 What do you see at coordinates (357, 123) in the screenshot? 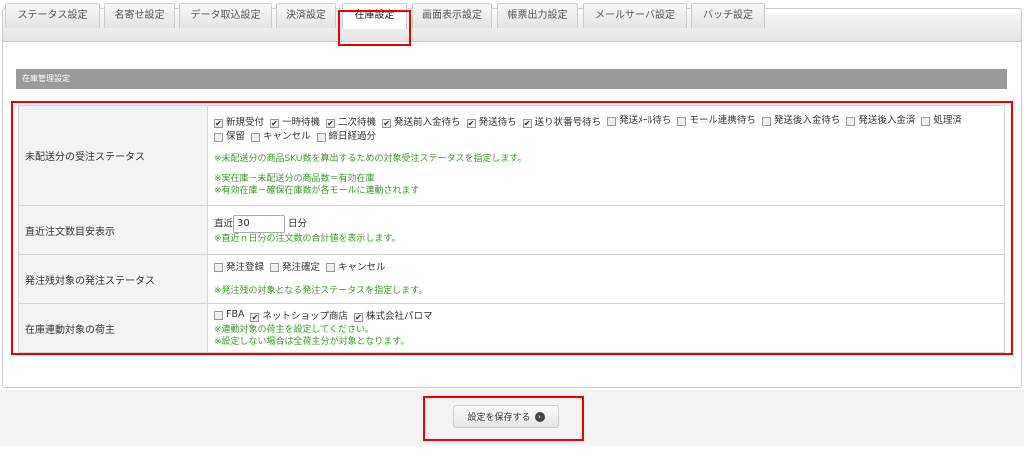
I see `checkbox-label: 二次待機` at bounding box center [357, 123].